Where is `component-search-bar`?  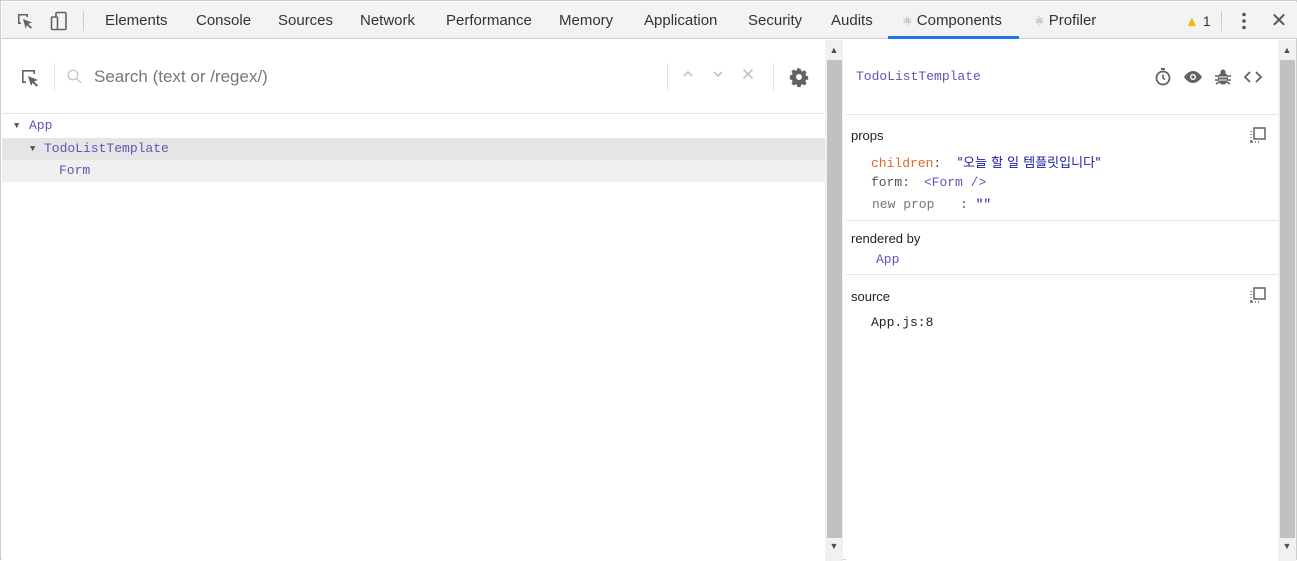 component-search-bar is located at coordinates (413, 77).